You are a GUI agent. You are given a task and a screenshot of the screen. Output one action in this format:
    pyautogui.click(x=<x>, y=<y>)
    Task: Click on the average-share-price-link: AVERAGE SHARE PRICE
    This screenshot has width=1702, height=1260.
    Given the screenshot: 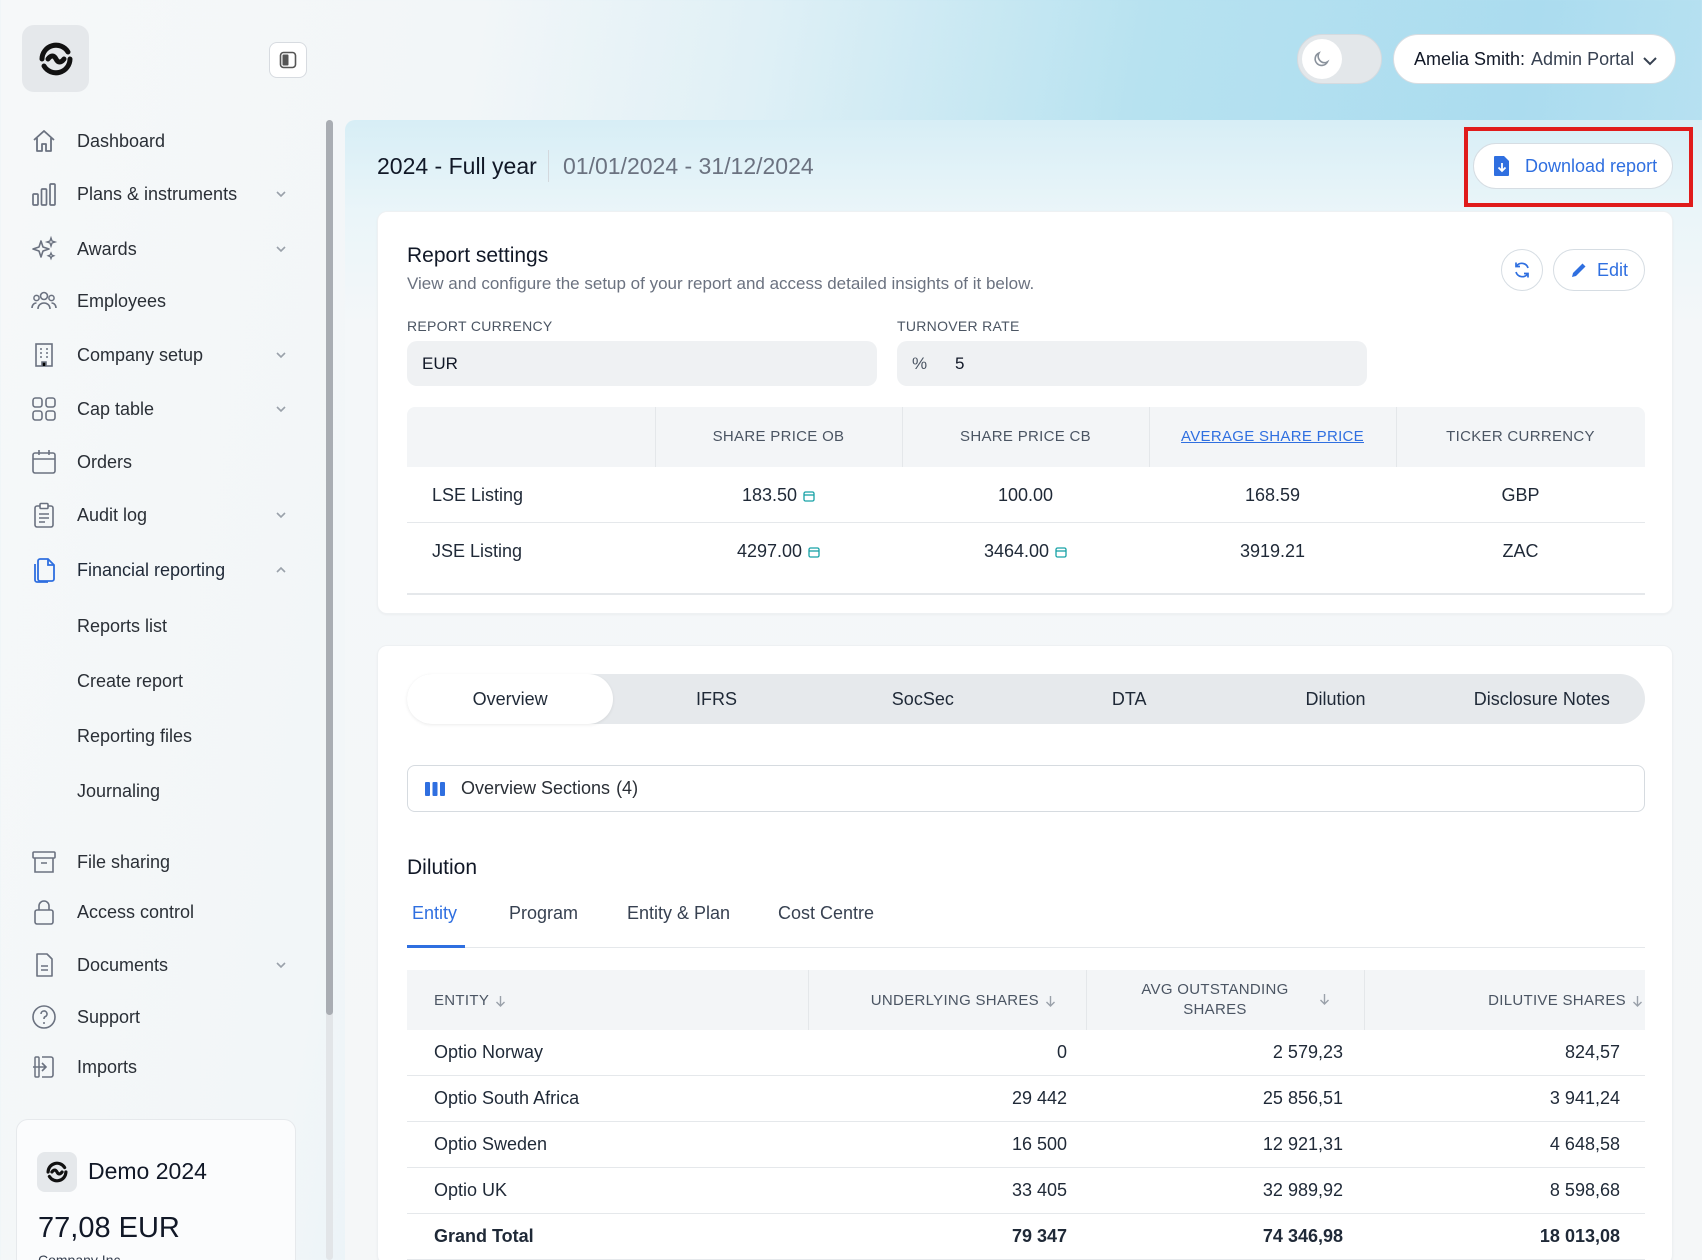 What is the action you would take?
    pyautogui.click(x=1272, y=436)
    